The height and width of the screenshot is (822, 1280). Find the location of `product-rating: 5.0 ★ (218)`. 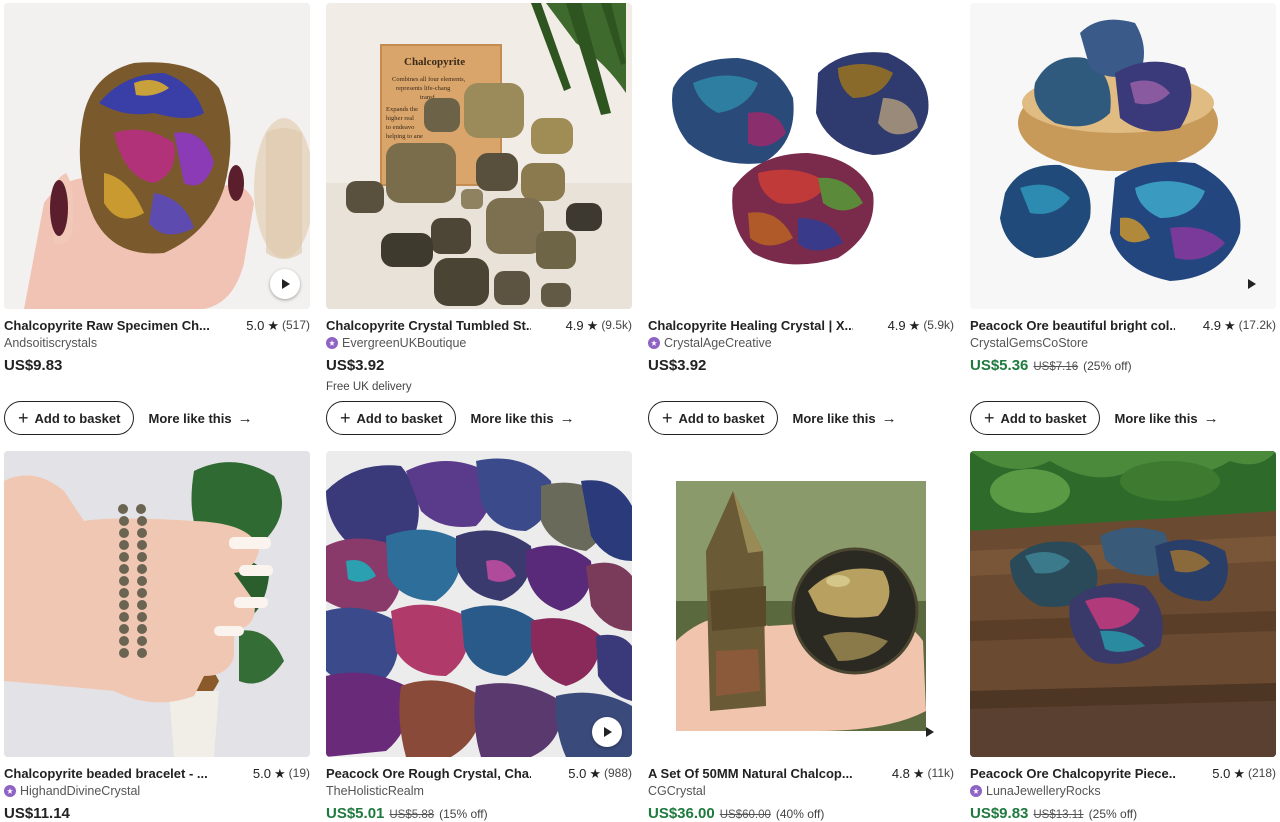

product-rating: 5.0 ★ (218) is located at coordinates (1244, 773).